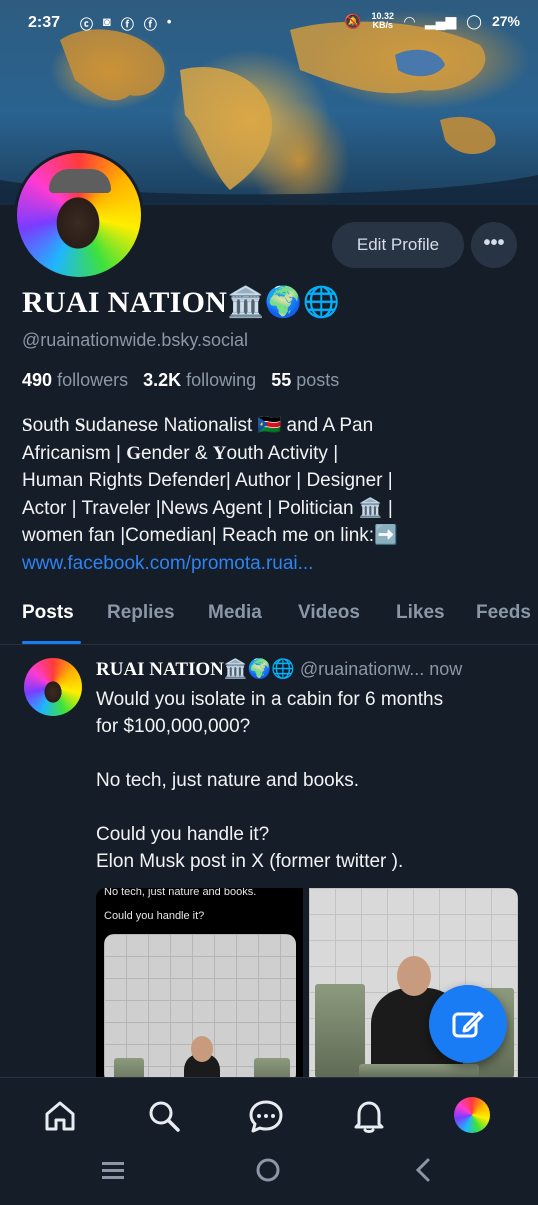 This screenshot has height=1205, width=538. I want to click on bottom-navigation, so click(269, 1115).